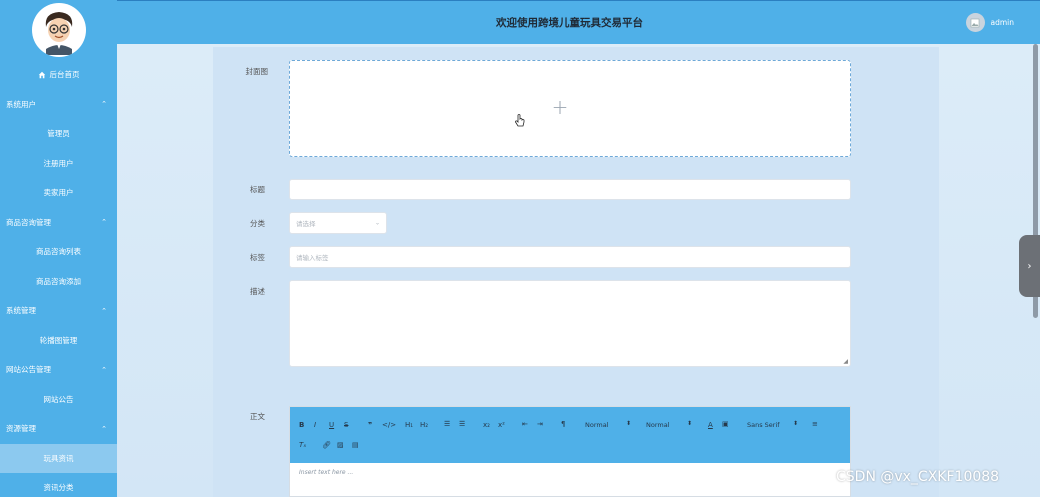 The height and width of the screenshot is (497, 1040). I want to click on chevron-down-icon: ⌄, so click(377, 223).